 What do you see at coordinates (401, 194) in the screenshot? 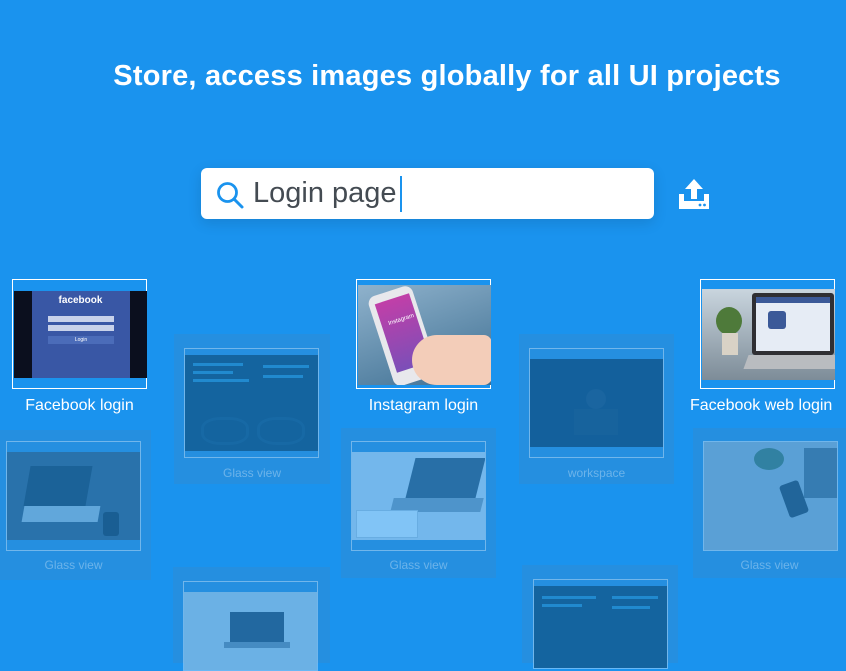
I see `text-caret` at bounding box center [401, 194].